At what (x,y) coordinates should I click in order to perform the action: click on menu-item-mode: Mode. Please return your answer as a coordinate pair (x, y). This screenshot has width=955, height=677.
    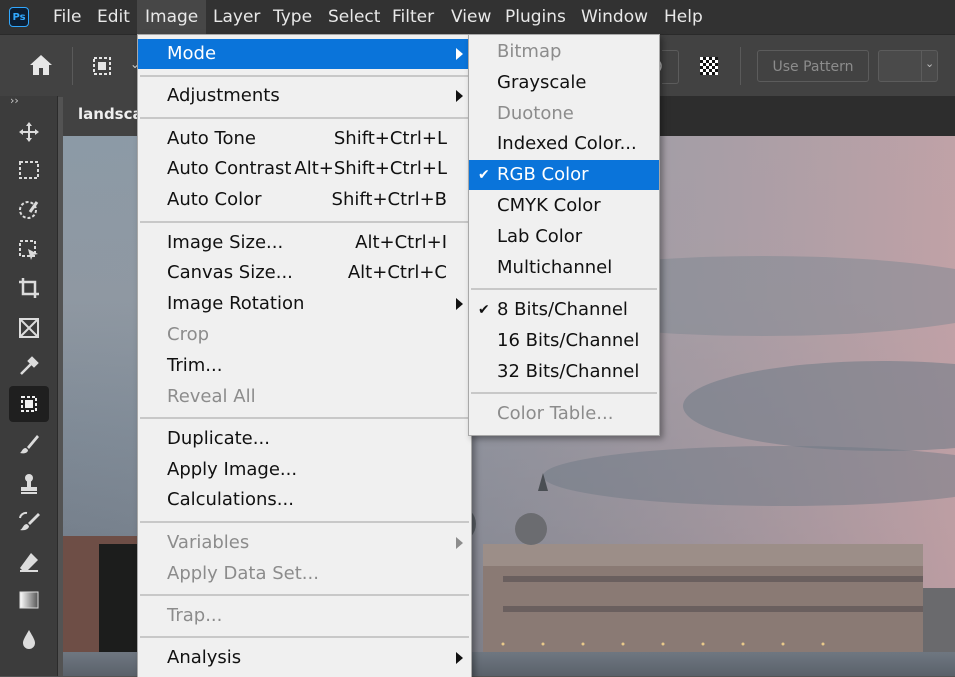
    Looking at the image, I should click on (304, 54).